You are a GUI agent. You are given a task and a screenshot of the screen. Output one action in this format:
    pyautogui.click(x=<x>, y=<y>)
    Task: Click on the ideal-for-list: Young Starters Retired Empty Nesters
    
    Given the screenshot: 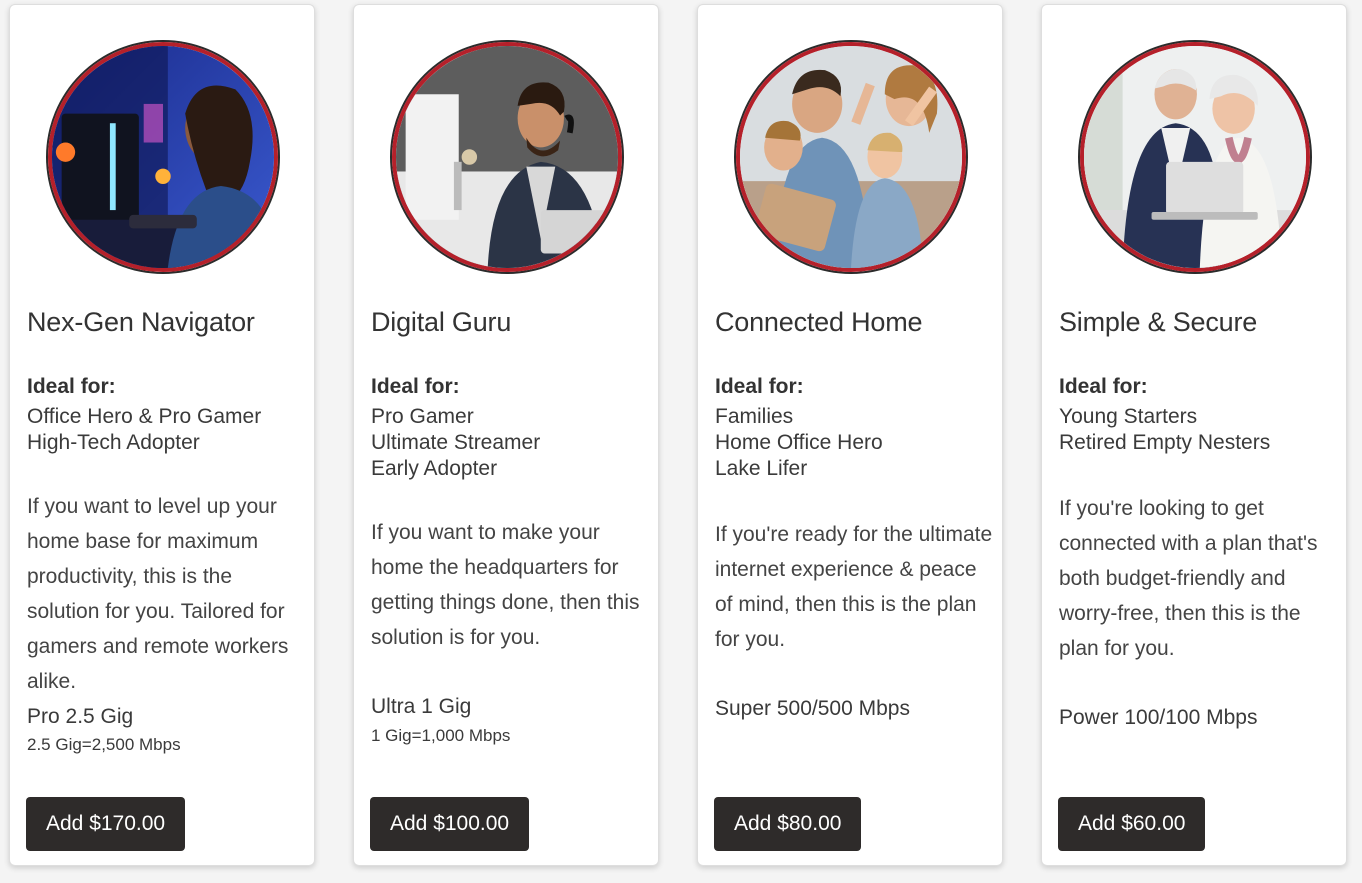 What is the action you would take?
    pyautogui.click(x=1164, y=430)
    